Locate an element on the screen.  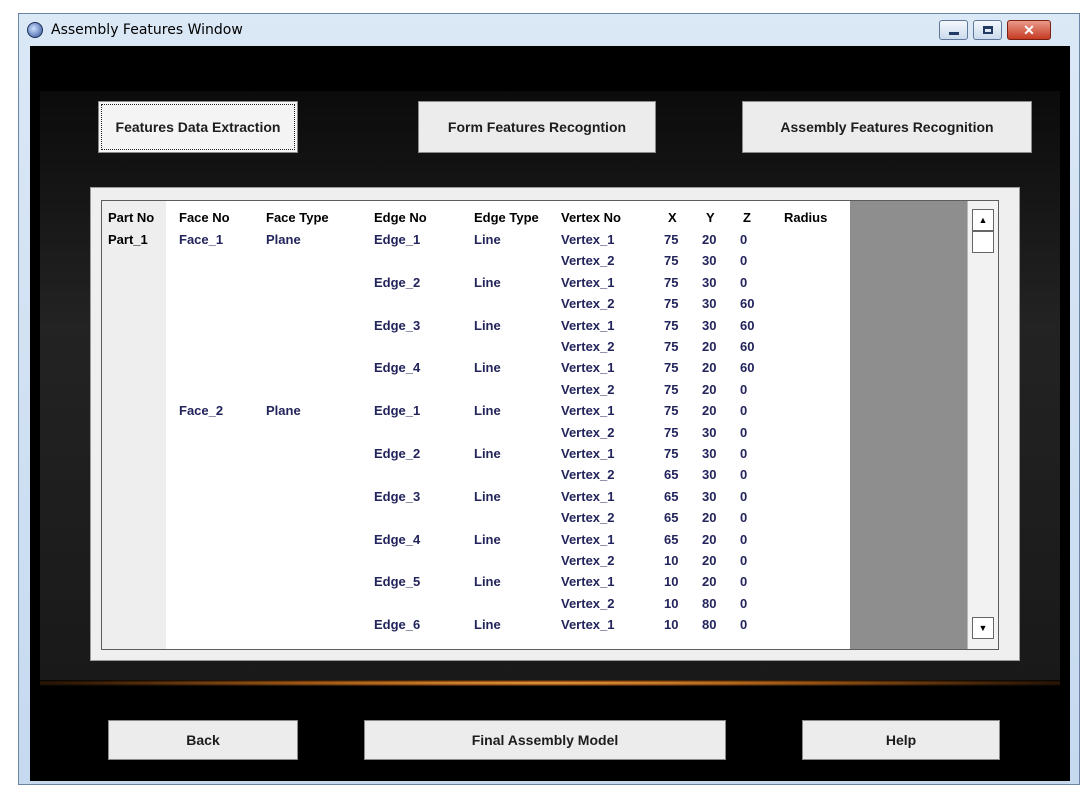
minimize-button is located at coordinates (953, 30).